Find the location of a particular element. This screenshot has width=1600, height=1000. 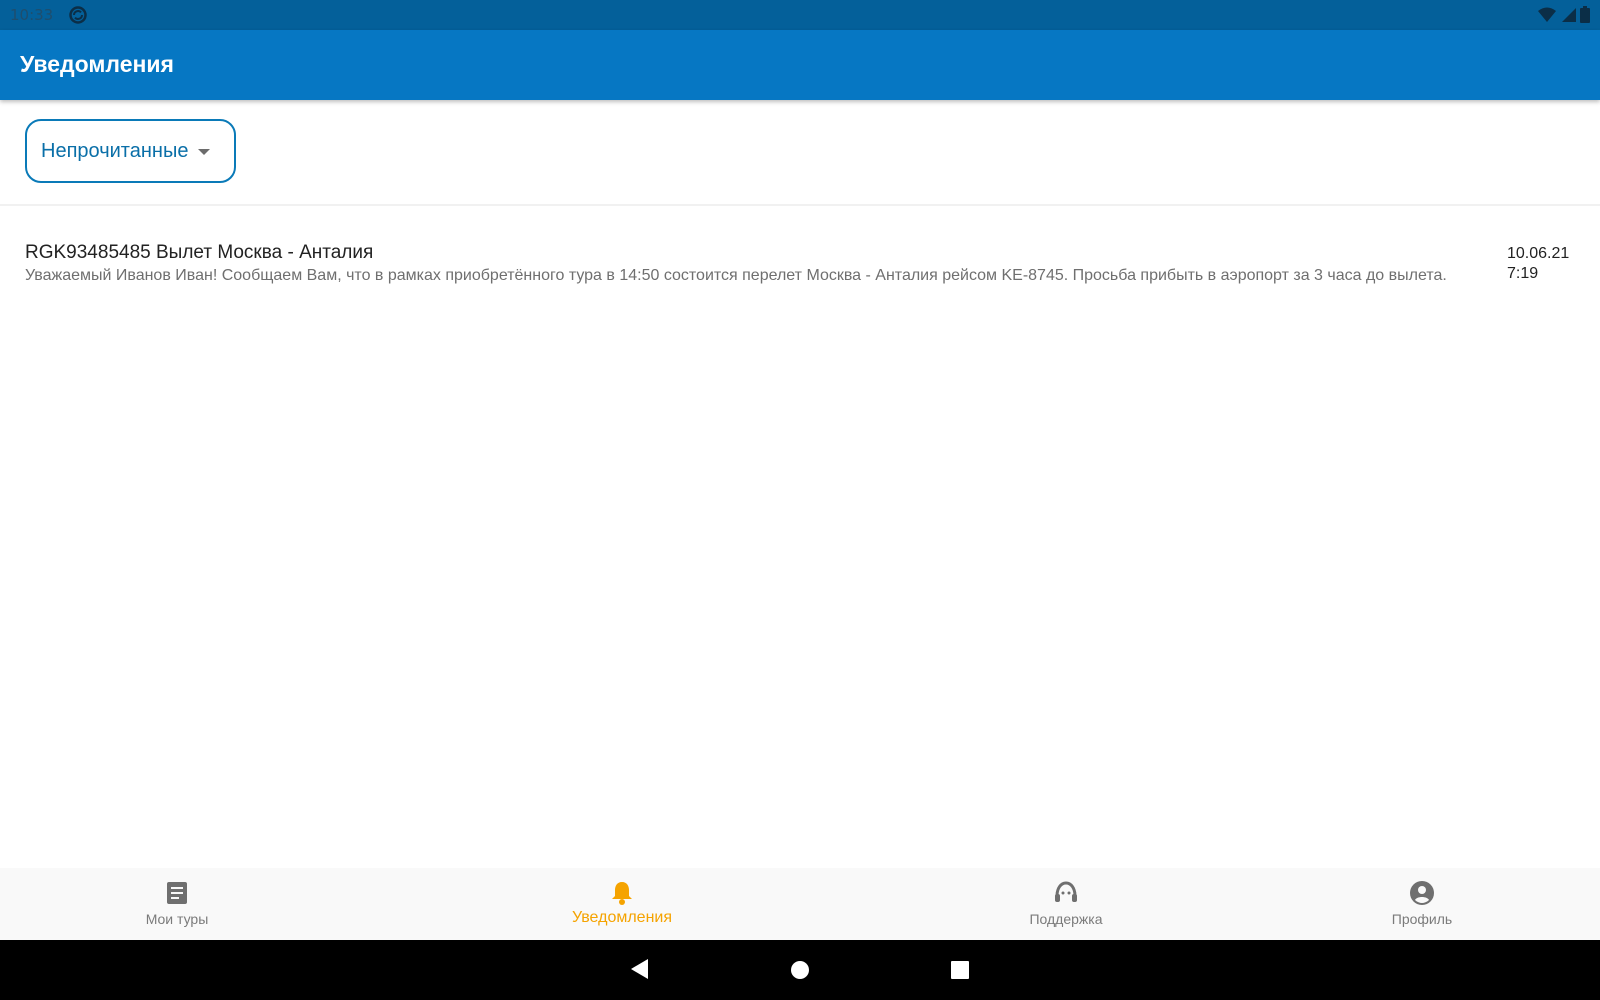

bell-icon is located at coordinates (622, 893).